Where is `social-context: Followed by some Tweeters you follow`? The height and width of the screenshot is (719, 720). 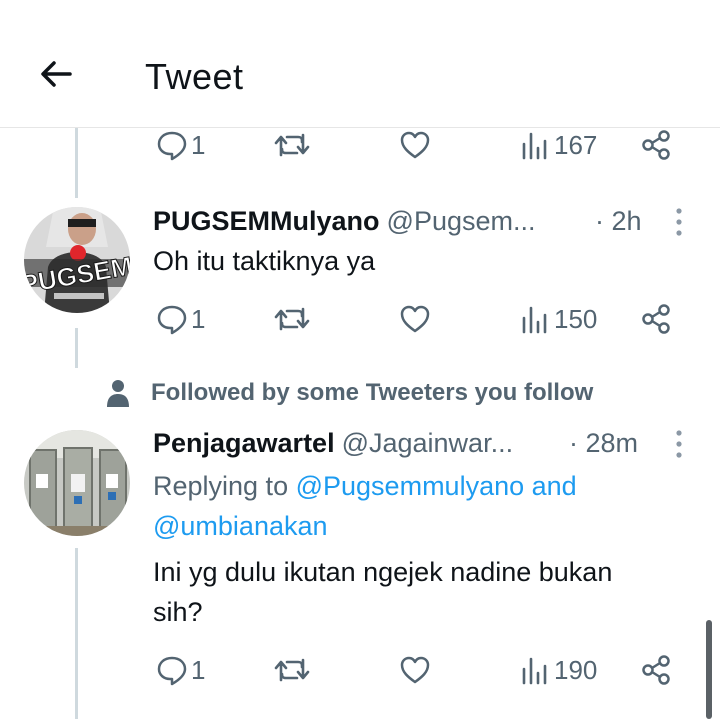 social-context: Followed by some Tweeters you follow is located at coordinates (349, 393).